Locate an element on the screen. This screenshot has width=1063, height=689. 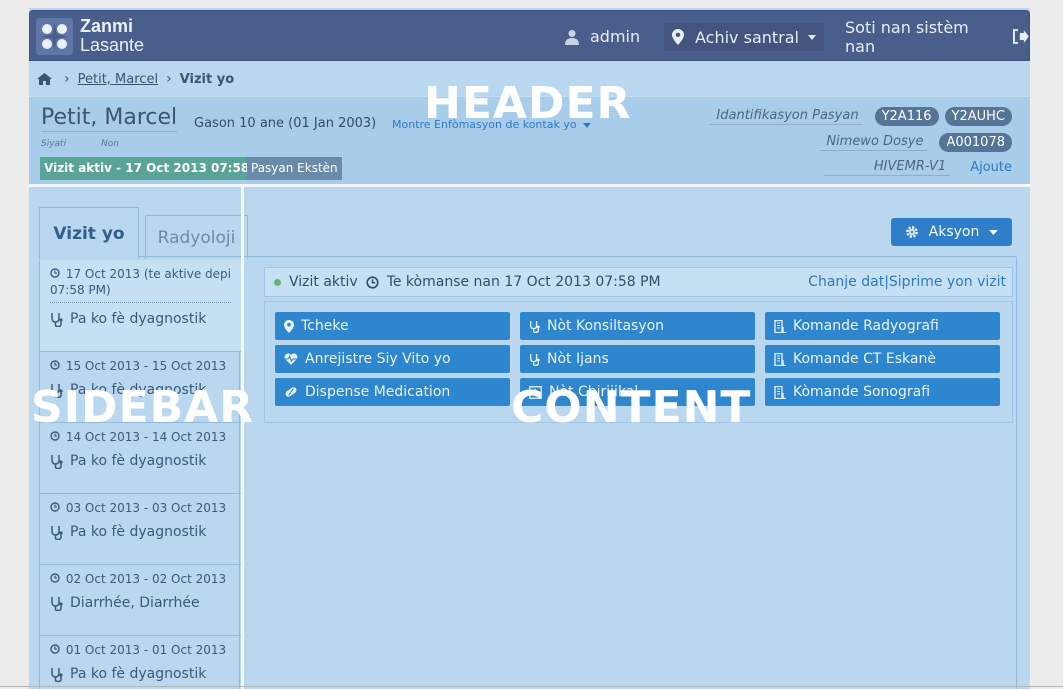
visit-date-text: 17 Oct 2013 (te aktive depi 07:58 PM) is located at coordinates (141, 282).